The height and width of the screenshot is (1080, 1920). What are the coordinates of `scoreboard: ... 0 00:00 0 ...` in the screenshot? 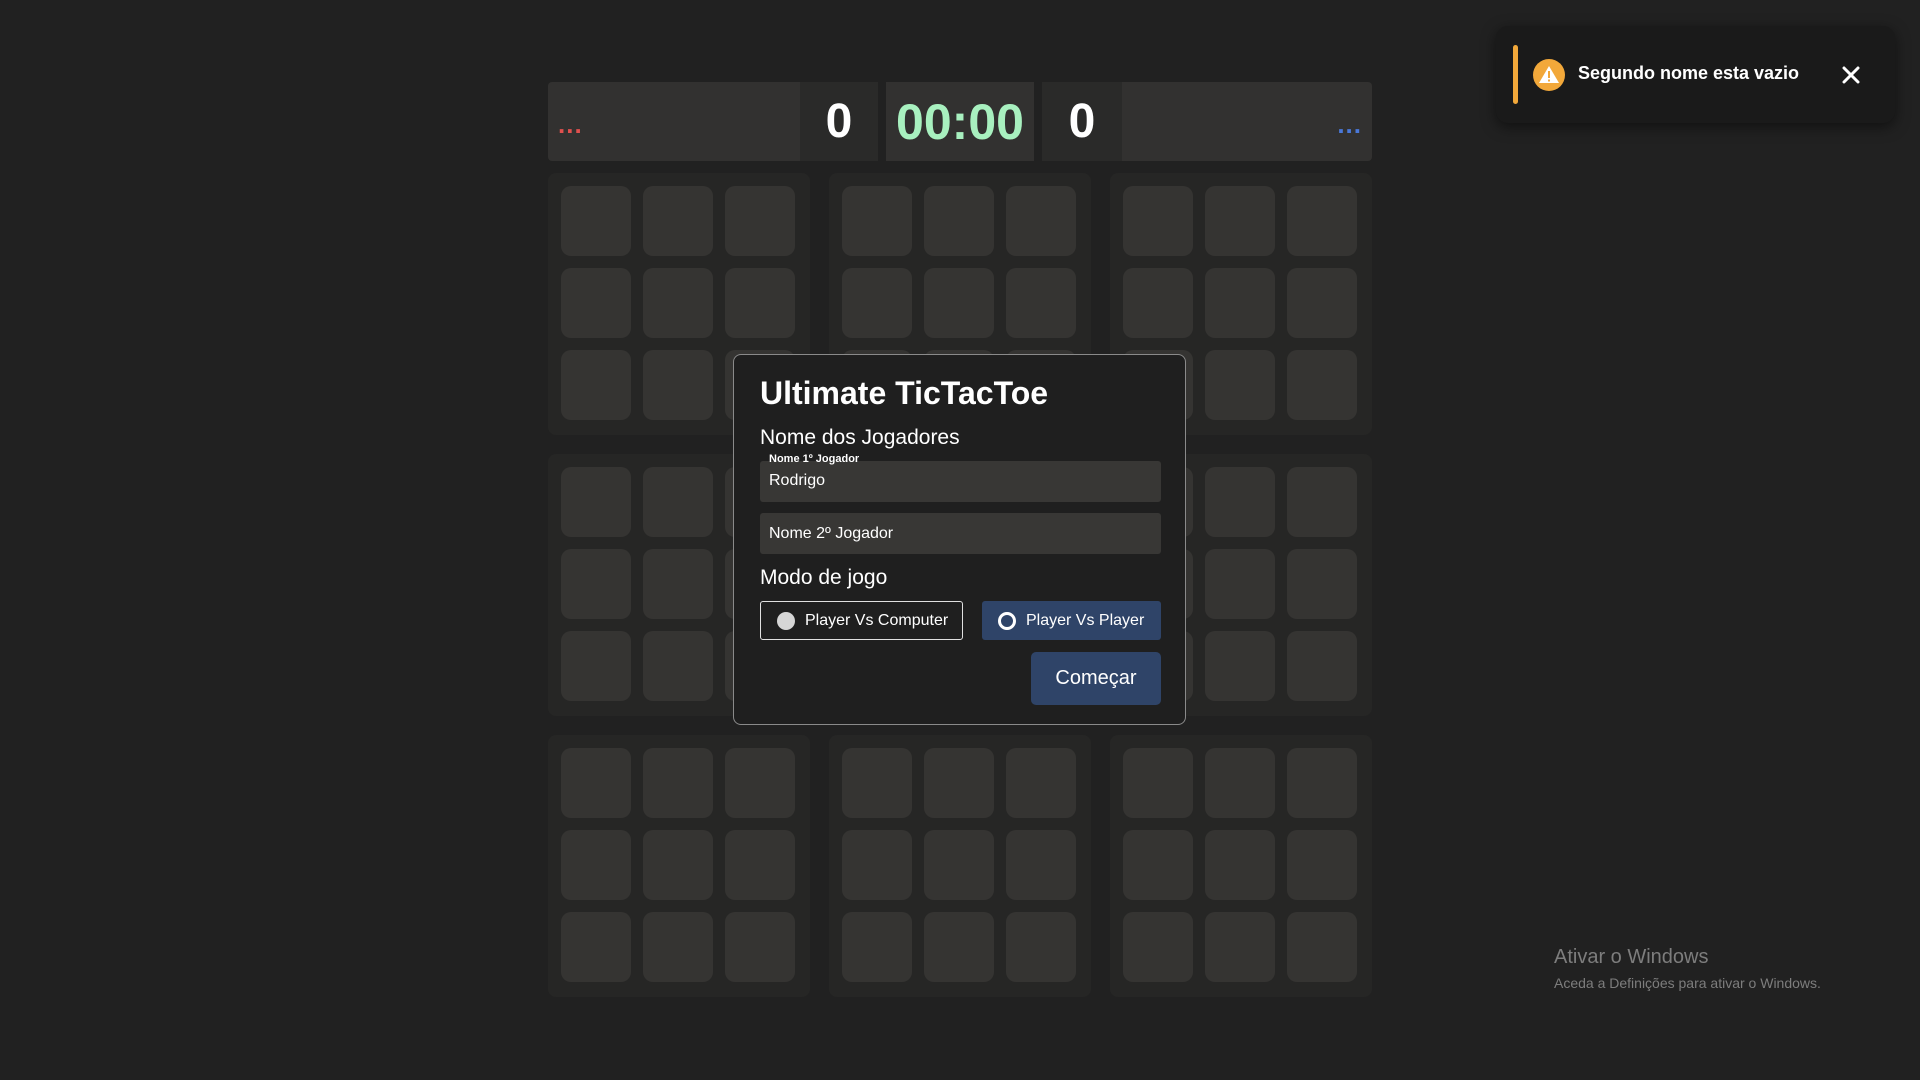 It's located at (960, 121).